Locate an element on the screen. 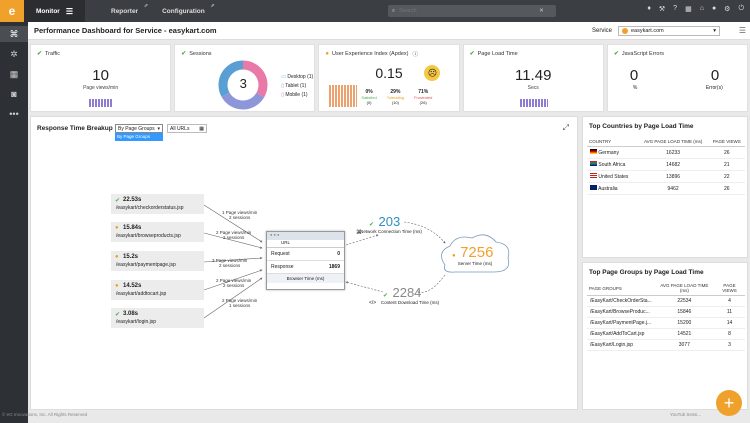 This screenshot has width=750, height=423. table-row: South Africa 14682 21 is located at coordinates (666, 164).